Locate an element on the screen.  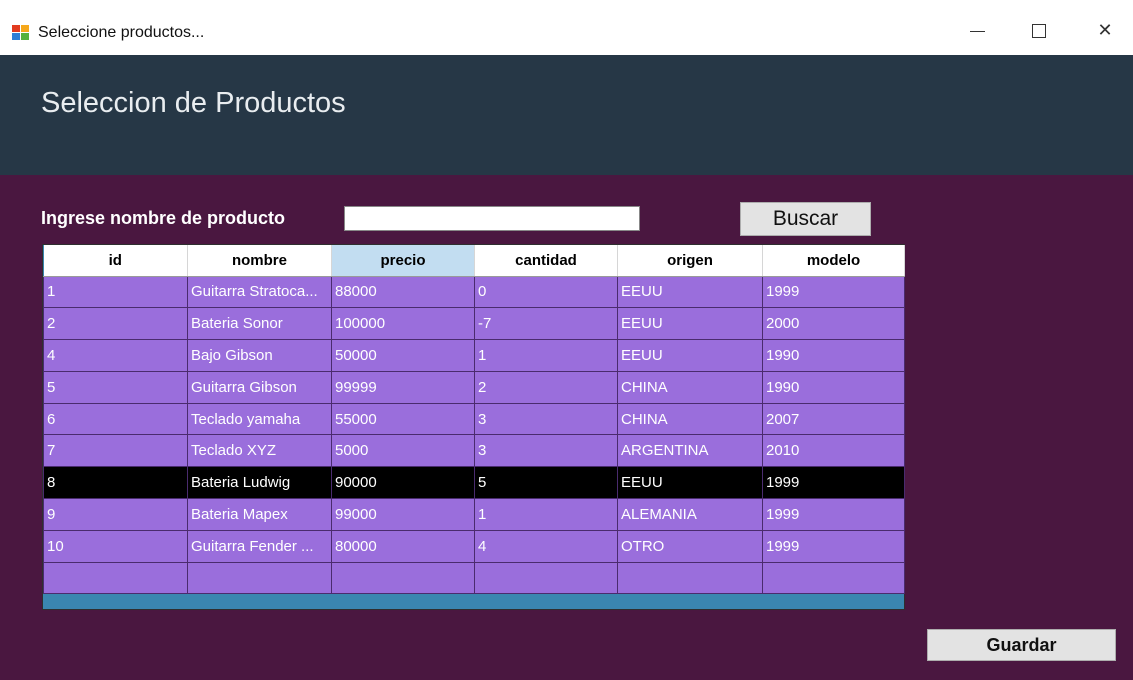
cell-id: 10 is located at coordinates (115, 546).